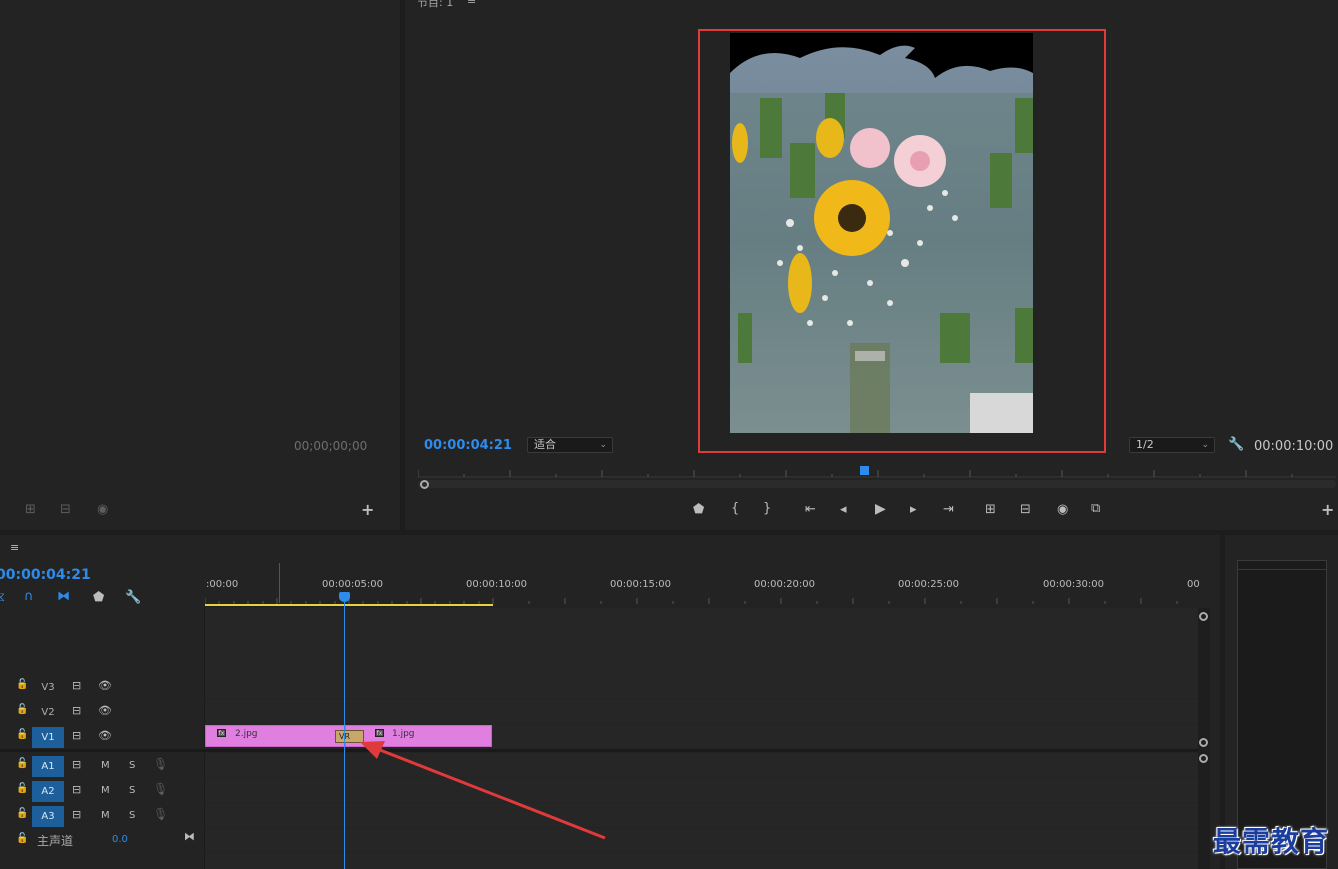  Describe the element at coordinates (1282, 565) in the screenshot. I see `audio-meter-header` at that location.